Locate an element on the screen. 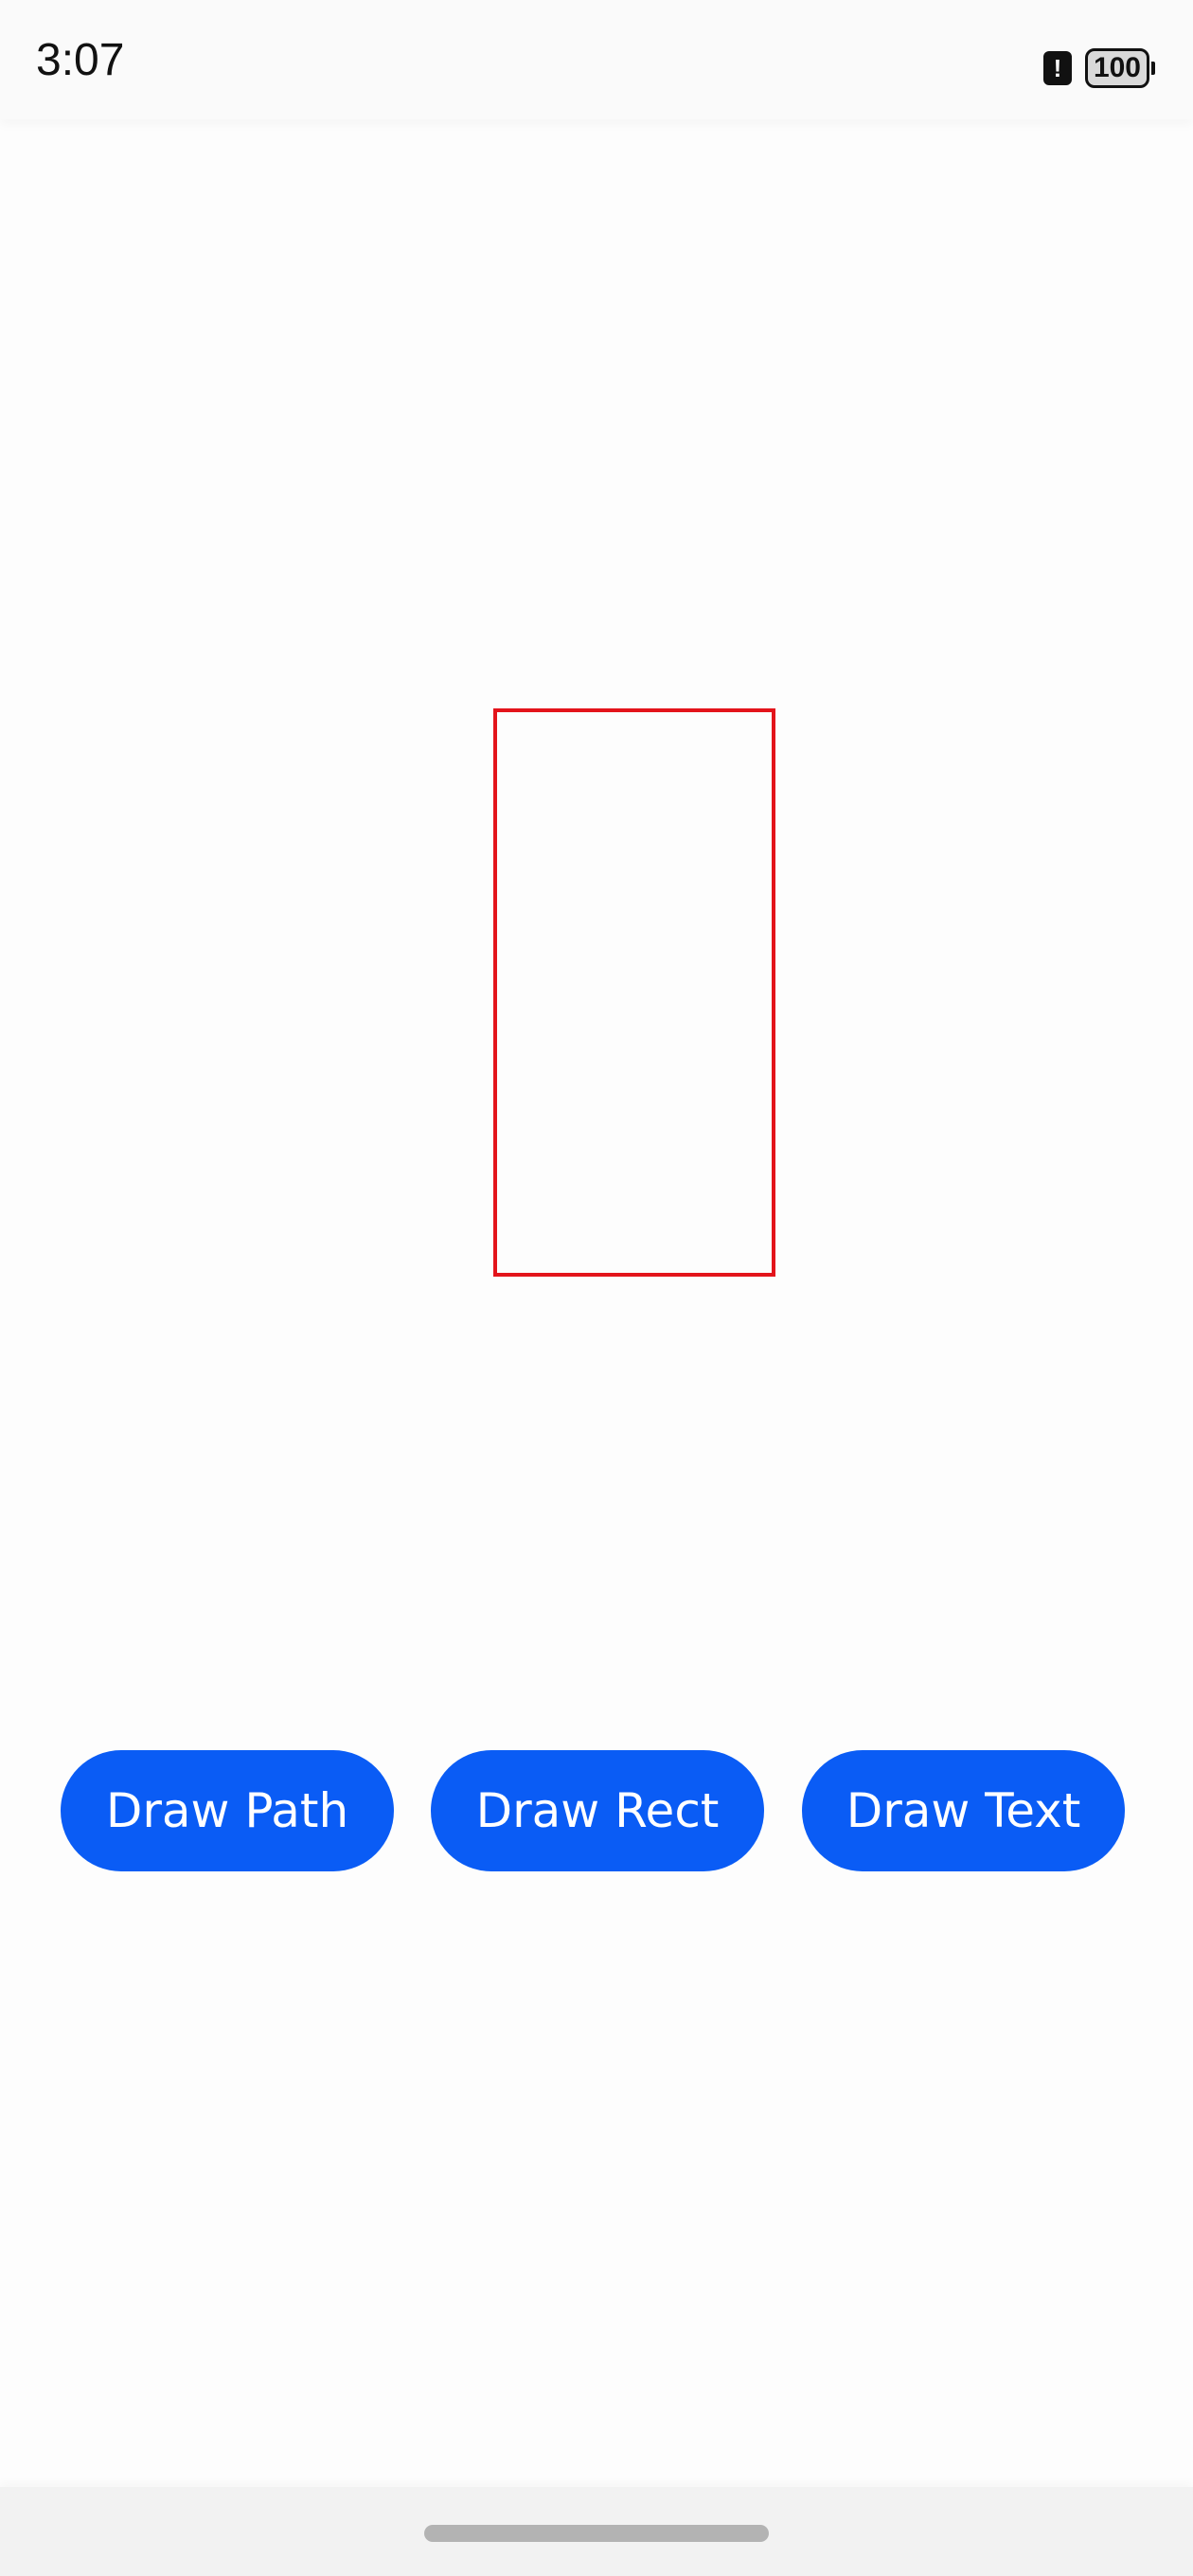 This screenshot has width=1193, height=2576. battery-icon: 100 is located at coordinates (1119, 68).